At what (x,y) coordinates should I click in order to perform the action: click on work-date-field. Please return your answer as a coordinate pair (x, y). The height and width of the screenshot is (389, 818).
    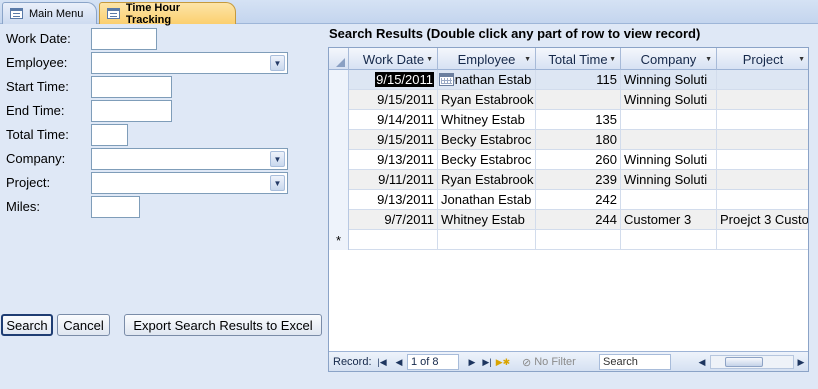
    Looking at the image, I should click on (124, 39).